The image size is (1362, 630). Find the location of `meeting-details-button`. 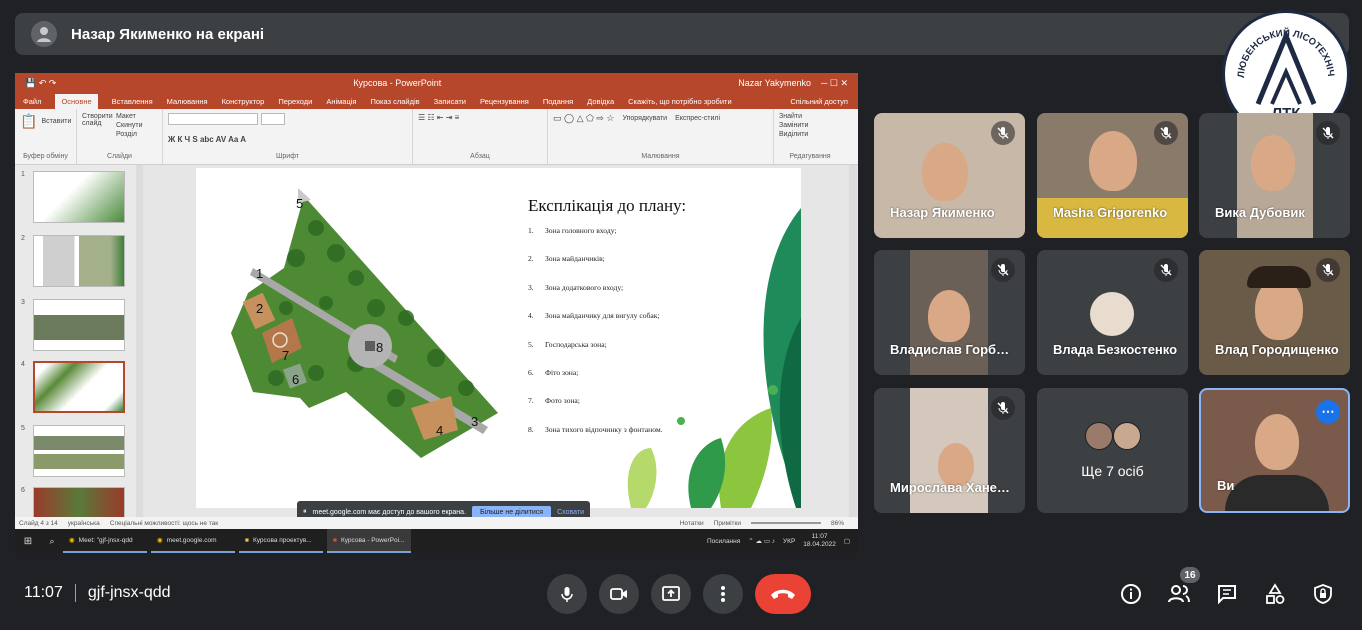

meeting-details-button is located at coordinates (1131, 594).